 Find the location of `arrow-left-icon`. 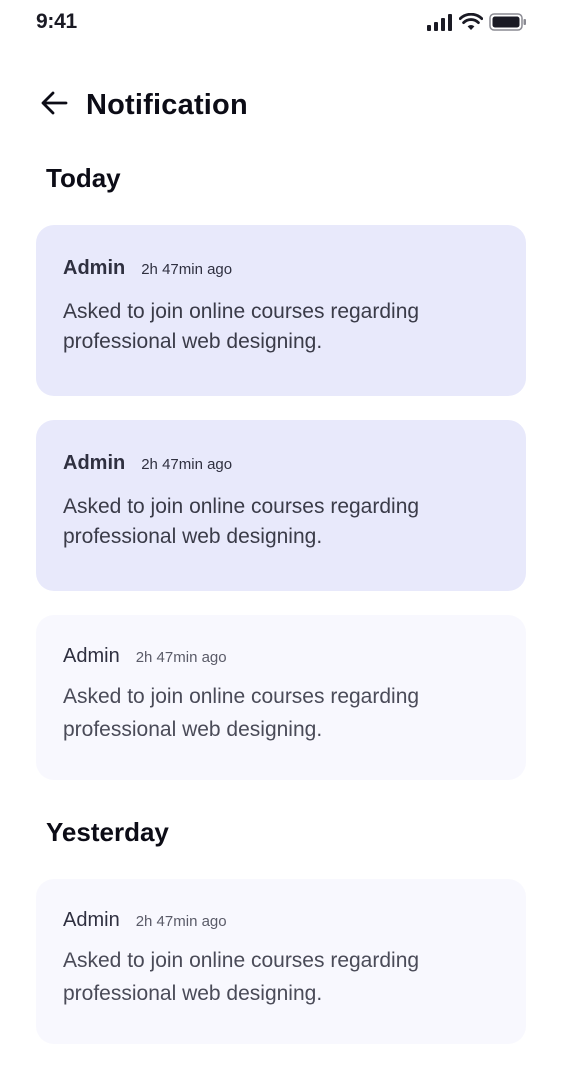

arrow-left-icon is located at coordinates (54, 105).